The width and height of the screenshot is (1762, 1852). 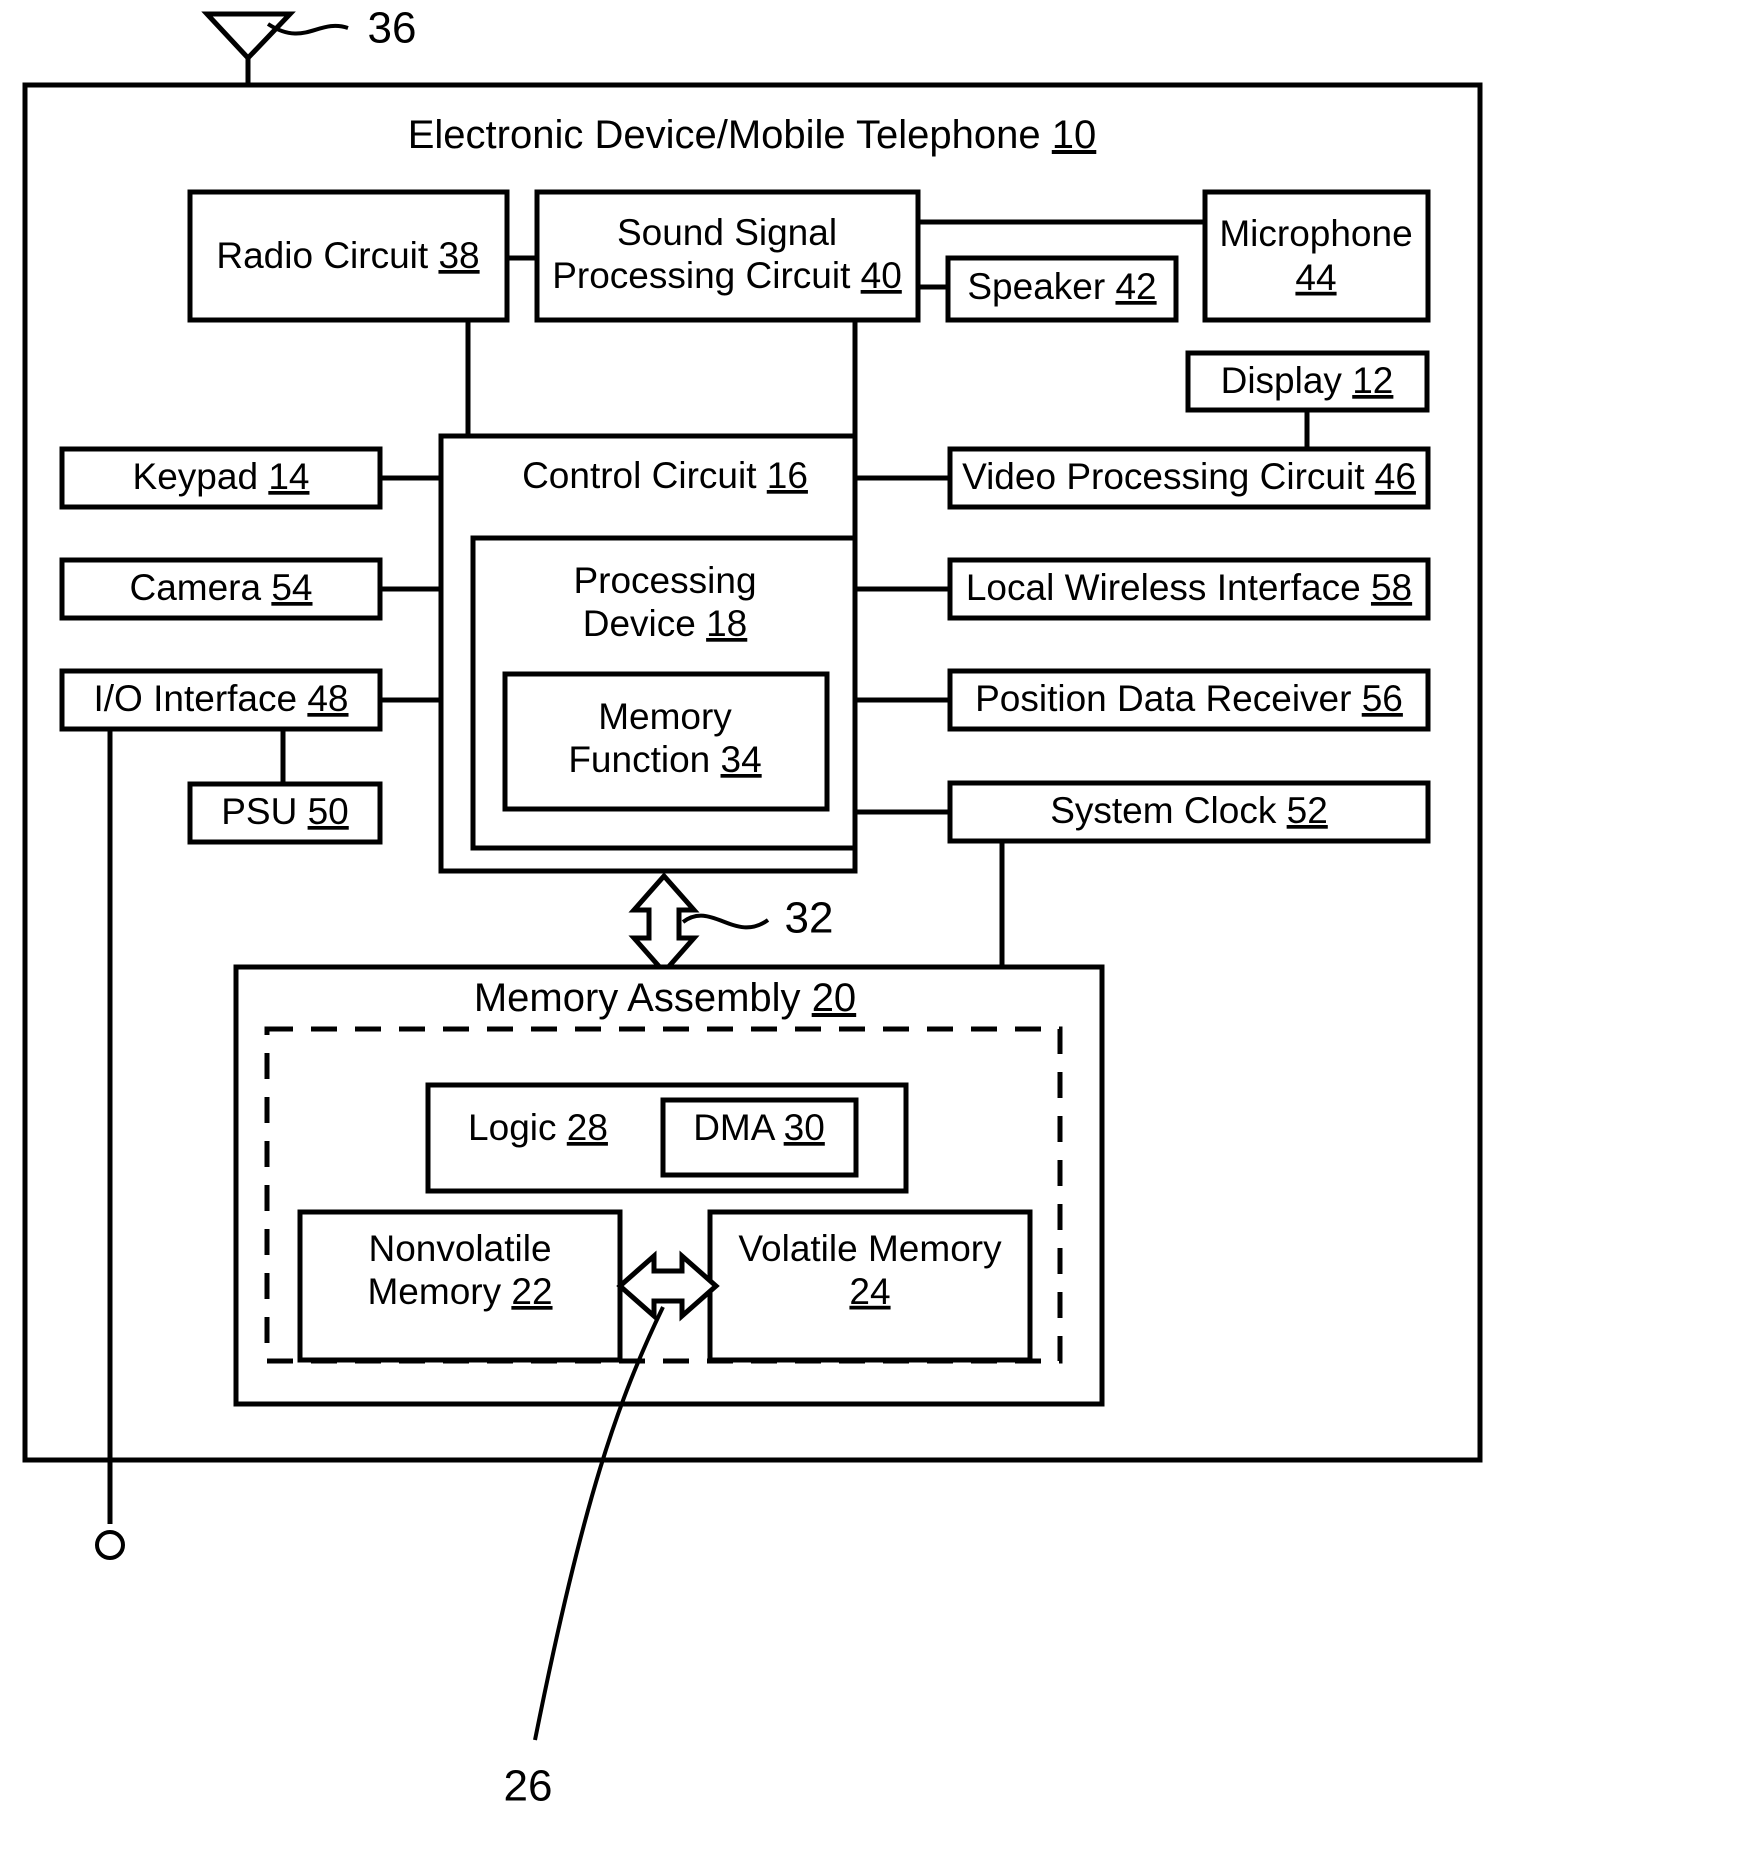 I want to click on display-label: Display 12, so click(x=1307, y=380).